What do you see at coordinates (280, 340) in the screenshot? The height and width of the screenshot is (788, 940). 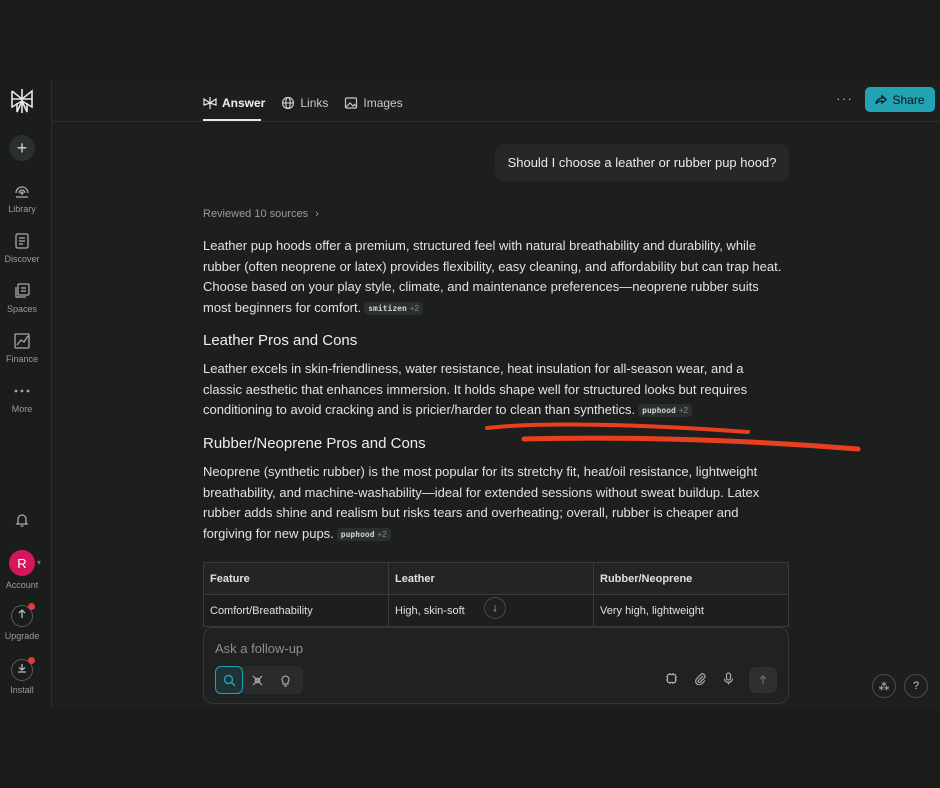 I see `section-heading-leather: Leather Pros and Cons` at bounding box center [280, 340].